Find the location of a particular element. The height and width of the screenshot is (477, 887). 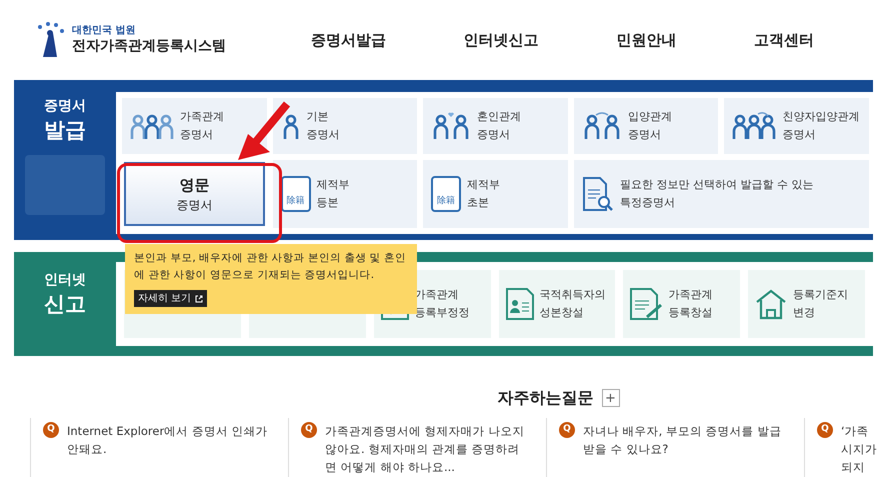

section-title-small: 증명서 is located at coordinates (65, 106).